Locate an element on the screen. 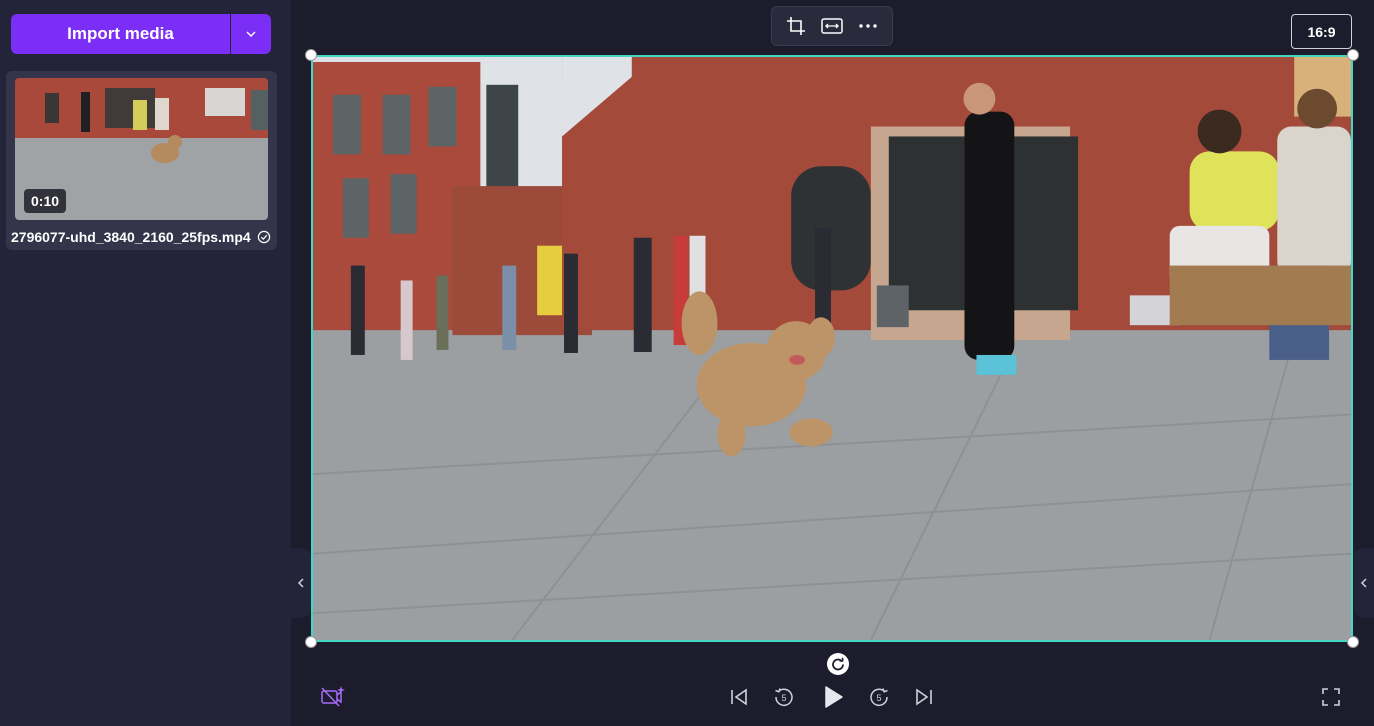  crop-button is located at coordinates (796, 26).